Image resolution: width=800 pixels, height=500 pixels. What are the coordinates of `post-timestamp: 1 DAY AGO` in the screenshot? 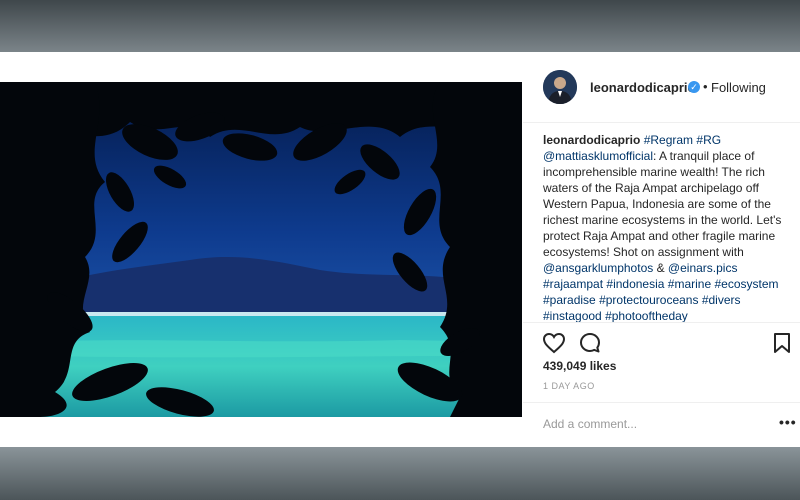 It's located at (569, 386).